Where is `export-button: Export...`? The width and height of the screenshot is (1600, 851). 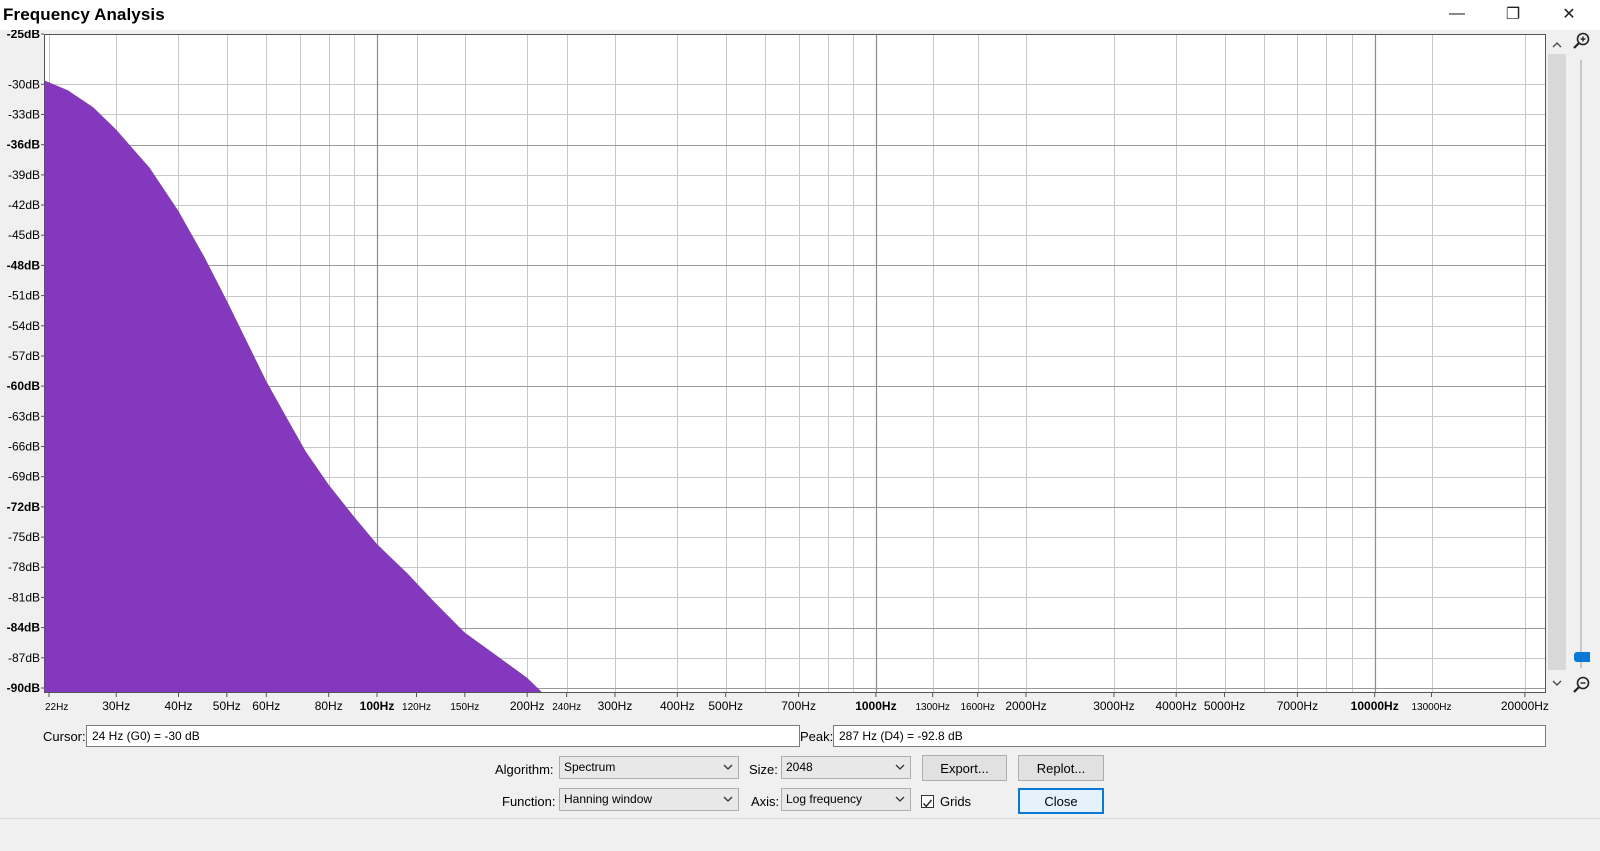 export-button: Export... is located at coordinates (964, 768).